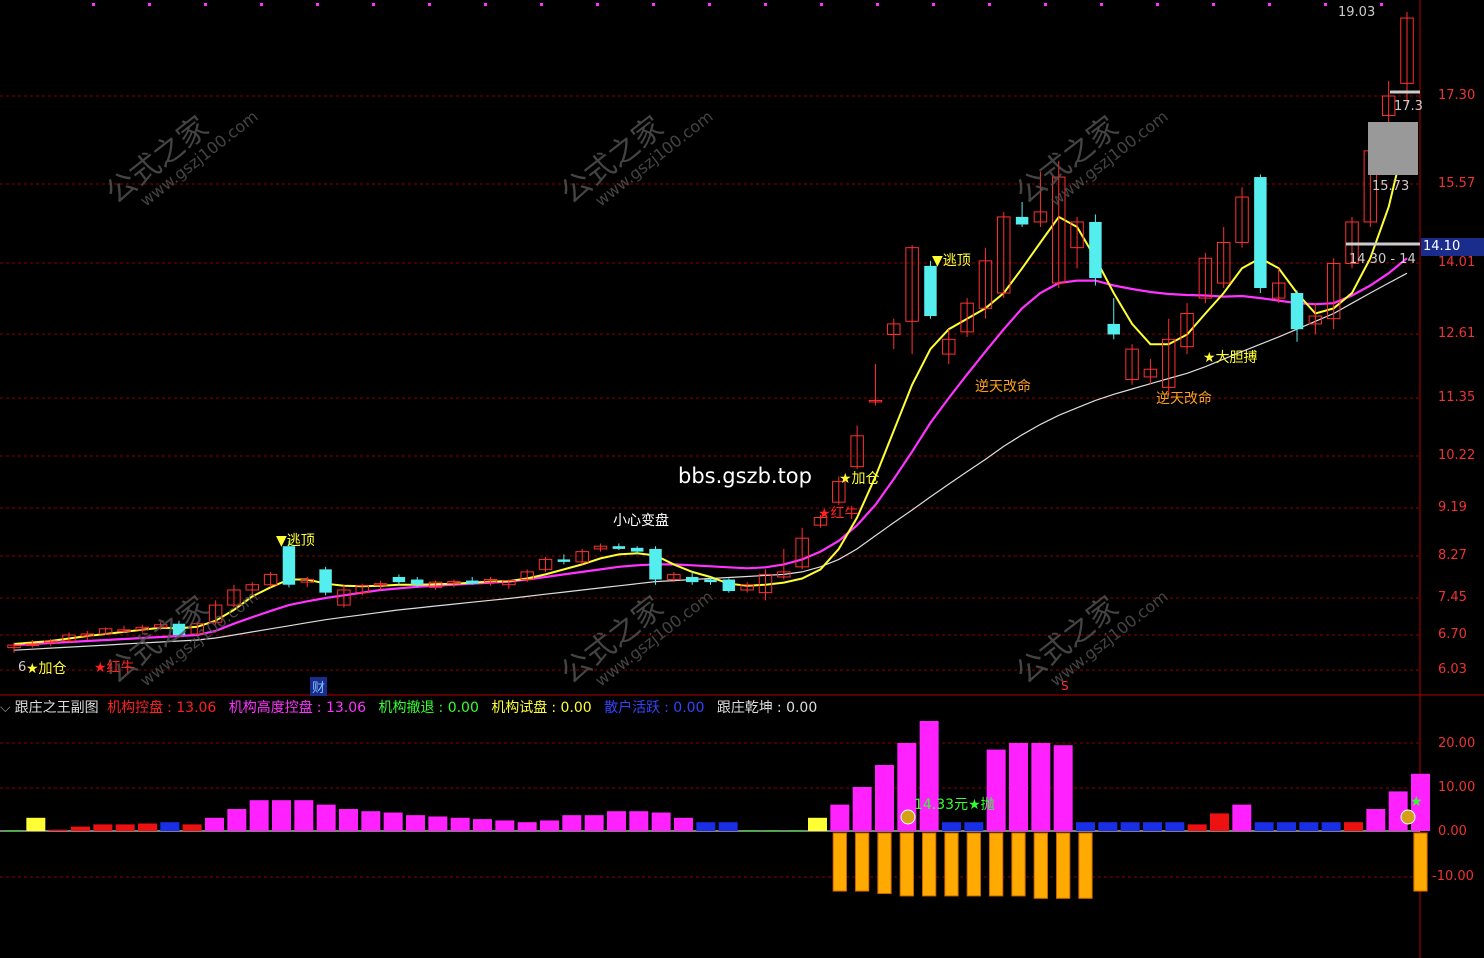 This screenshot has width=1484, height=958. I want to click on max-price-label: 19.03, so click(1357, 12).